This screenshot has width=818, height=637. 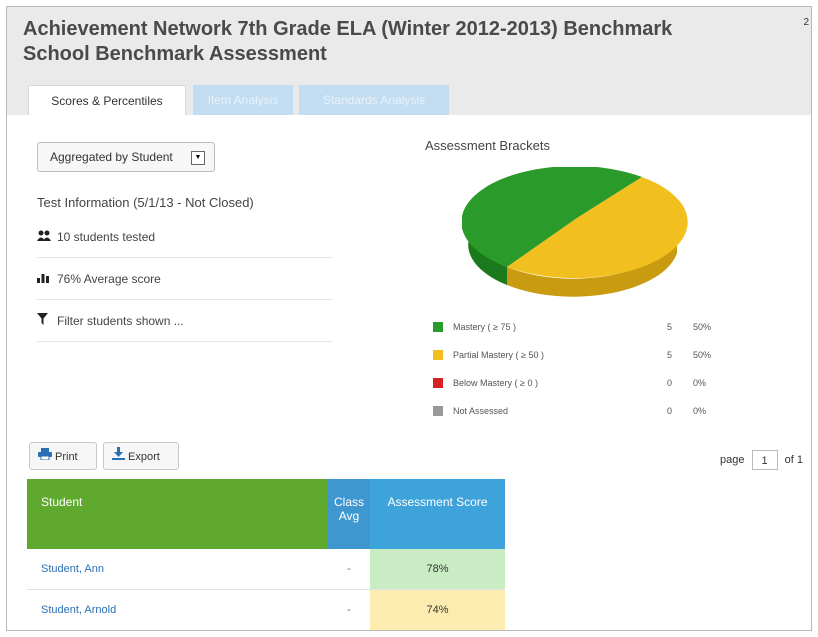 What do you see at coordinates (732, 459) in the screenshot?
I see `page-label: page` at bounding box center [732, 459].